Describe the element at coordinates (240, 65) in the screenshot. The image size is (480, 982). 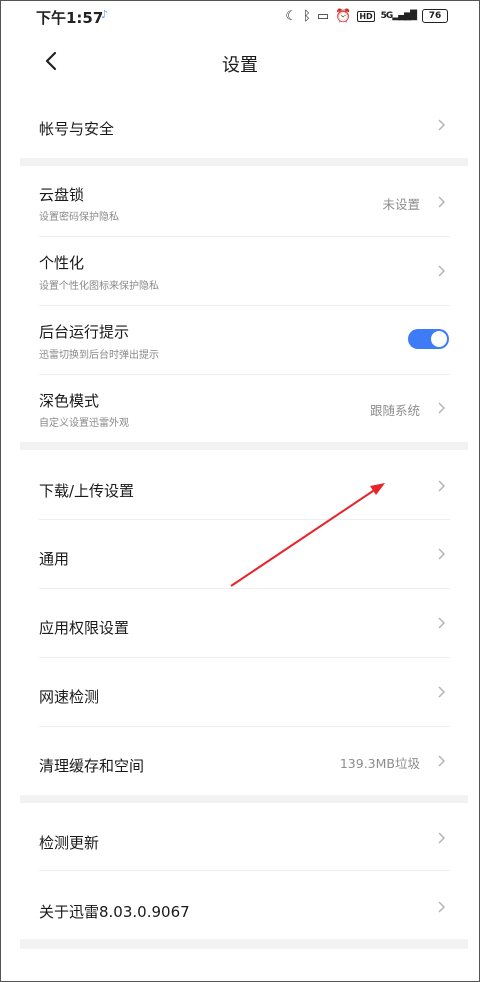
I see `page-title: 设置` at that location.